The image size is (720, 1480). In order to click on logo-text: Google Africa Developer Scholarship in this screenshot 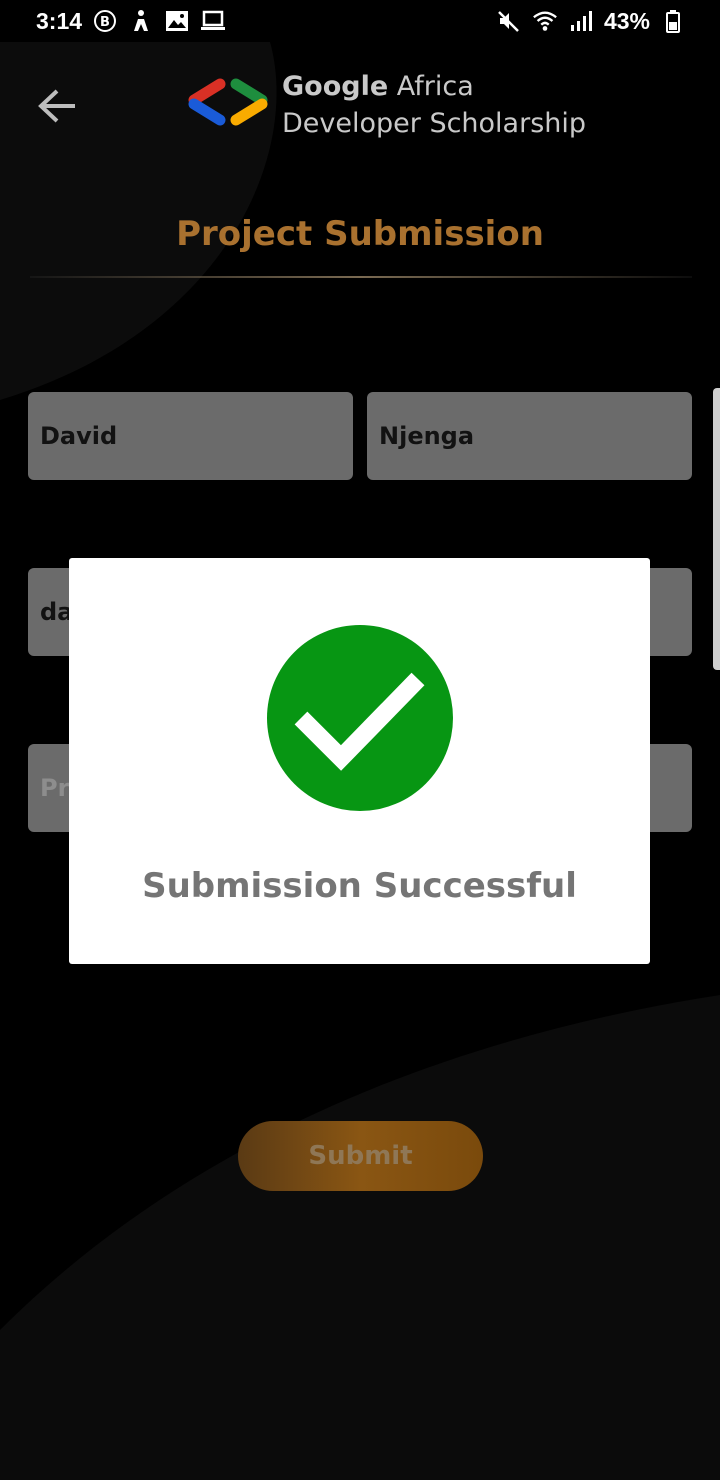, I will do `click(434, 105)`.